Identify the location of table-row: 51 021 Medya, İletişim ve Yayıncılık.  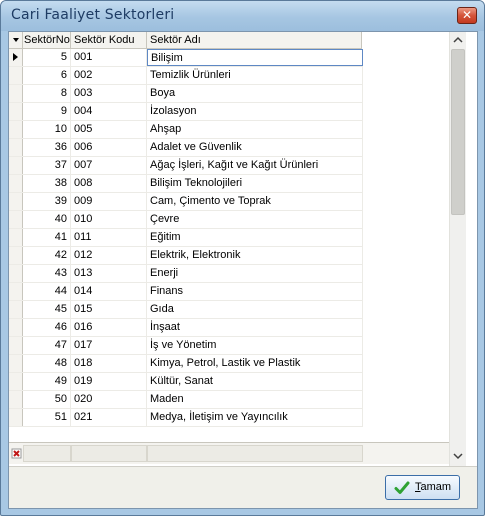
(186, 418).